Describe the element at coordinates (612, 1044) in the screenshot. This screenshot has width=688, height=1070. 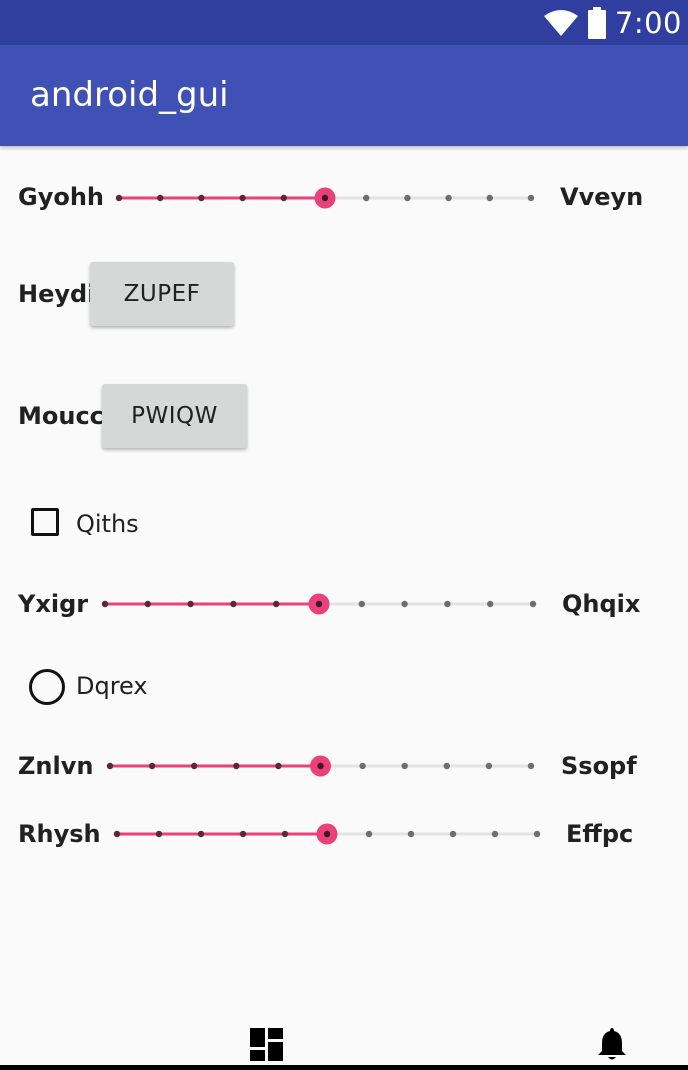
I see `notification-bell-icon` at that location.